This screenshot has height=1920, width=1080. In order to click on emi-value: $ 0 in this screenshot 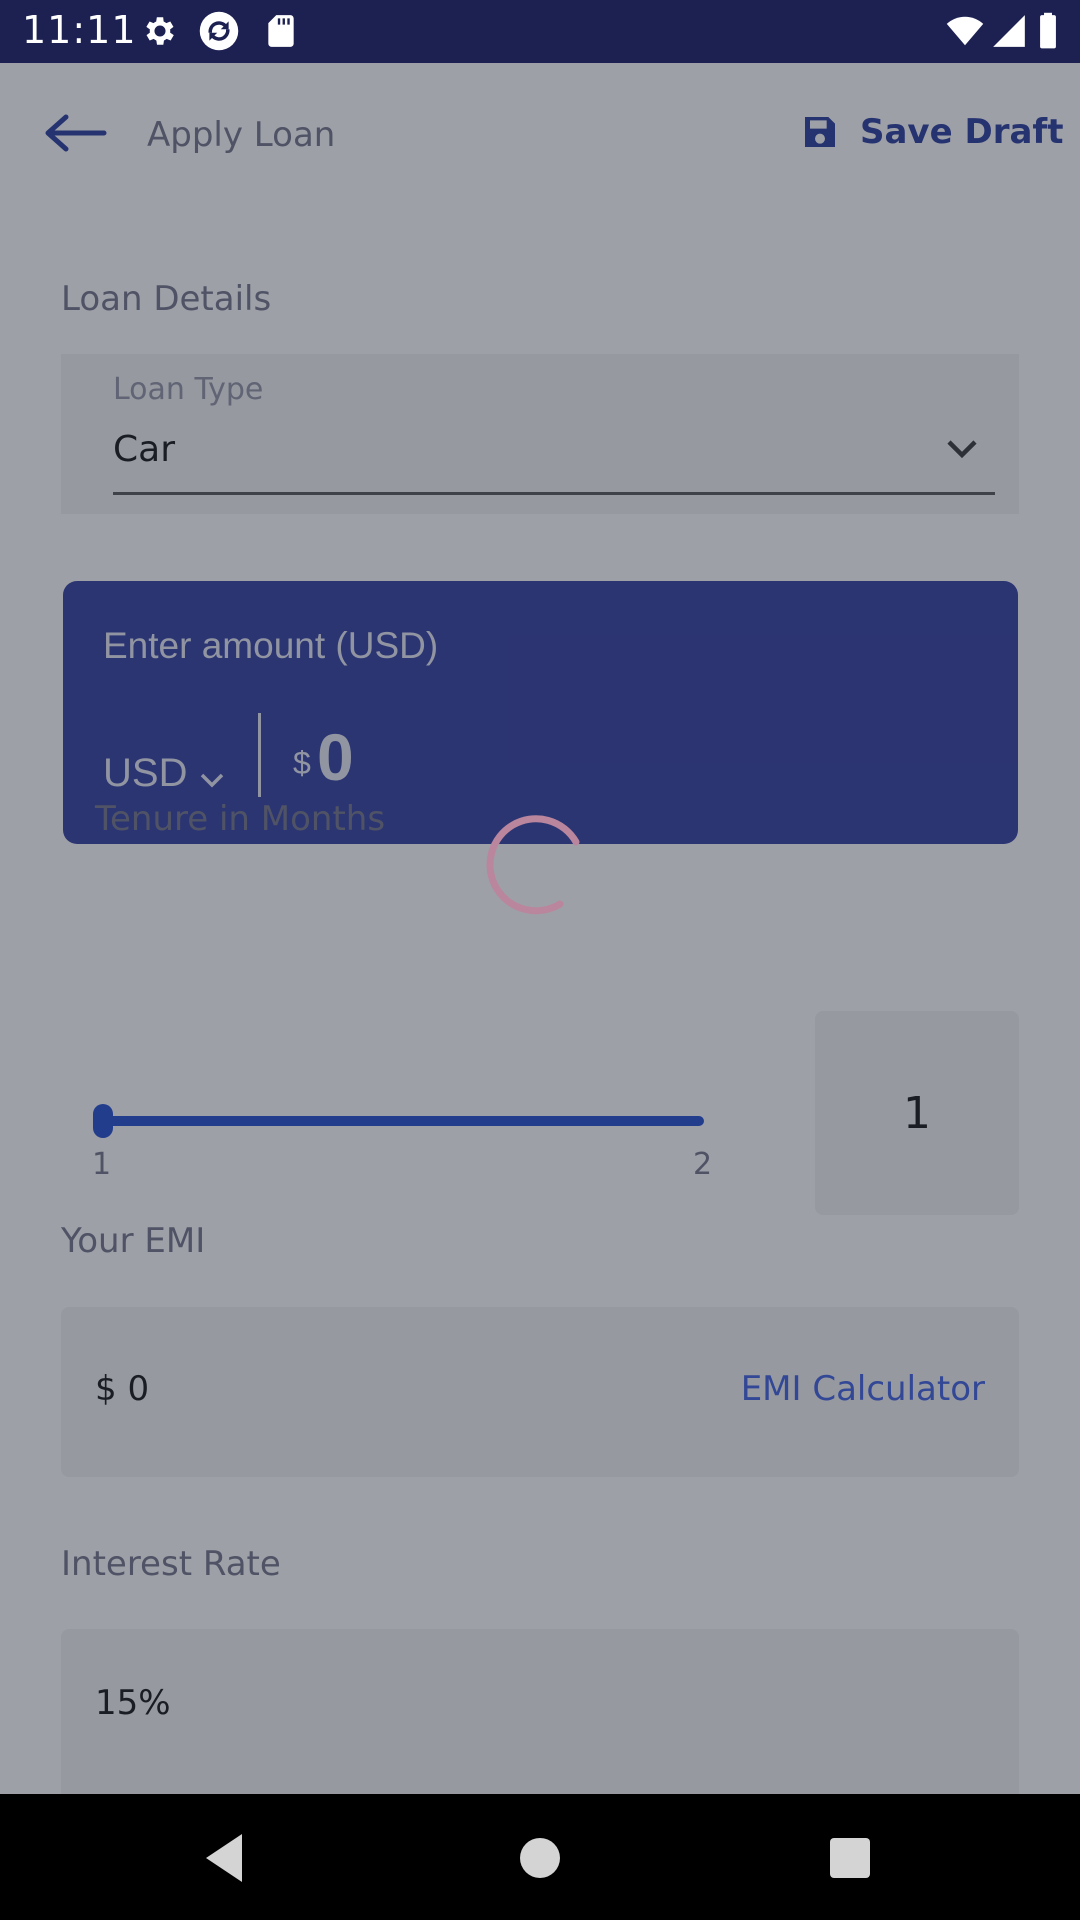, I will do `click(122, 1389)`.